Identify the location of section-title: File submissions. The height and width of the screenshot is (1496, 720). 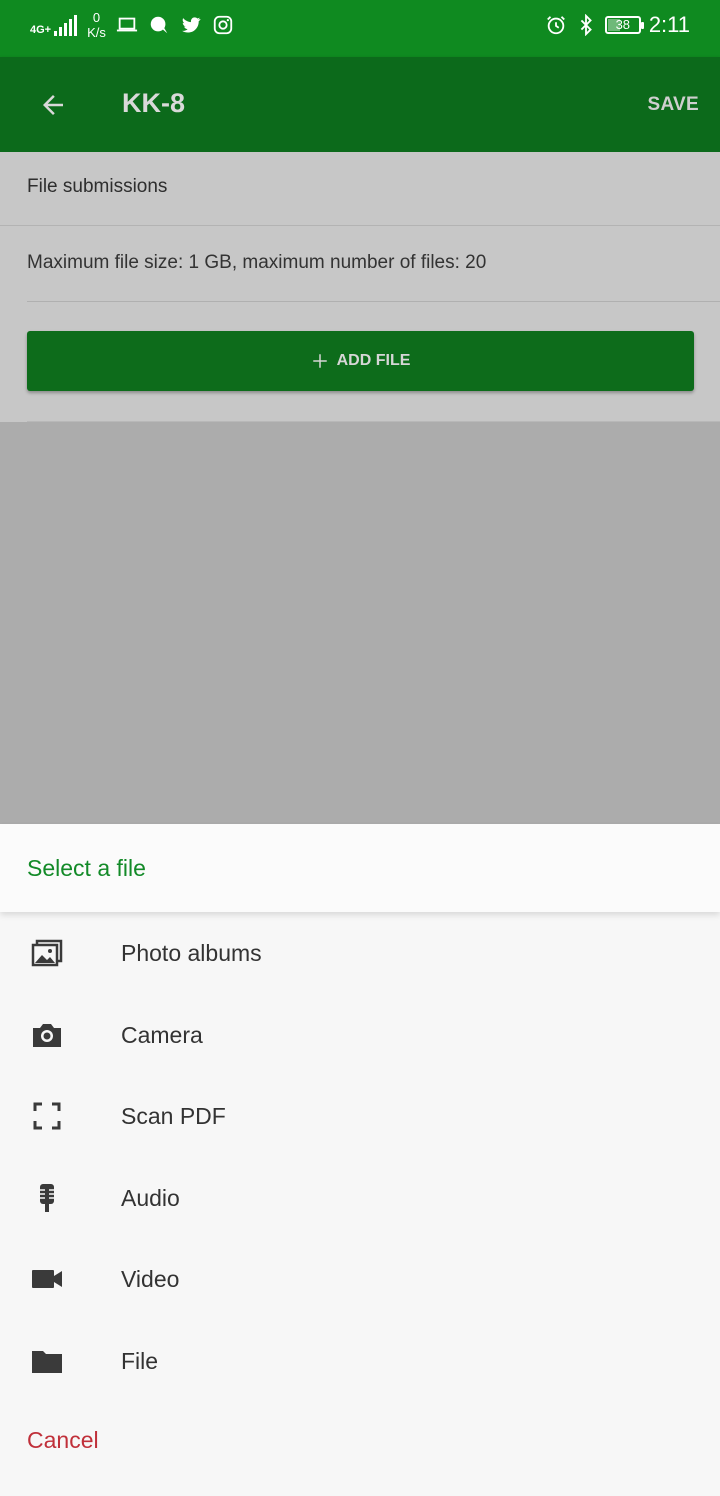
(97, 186).